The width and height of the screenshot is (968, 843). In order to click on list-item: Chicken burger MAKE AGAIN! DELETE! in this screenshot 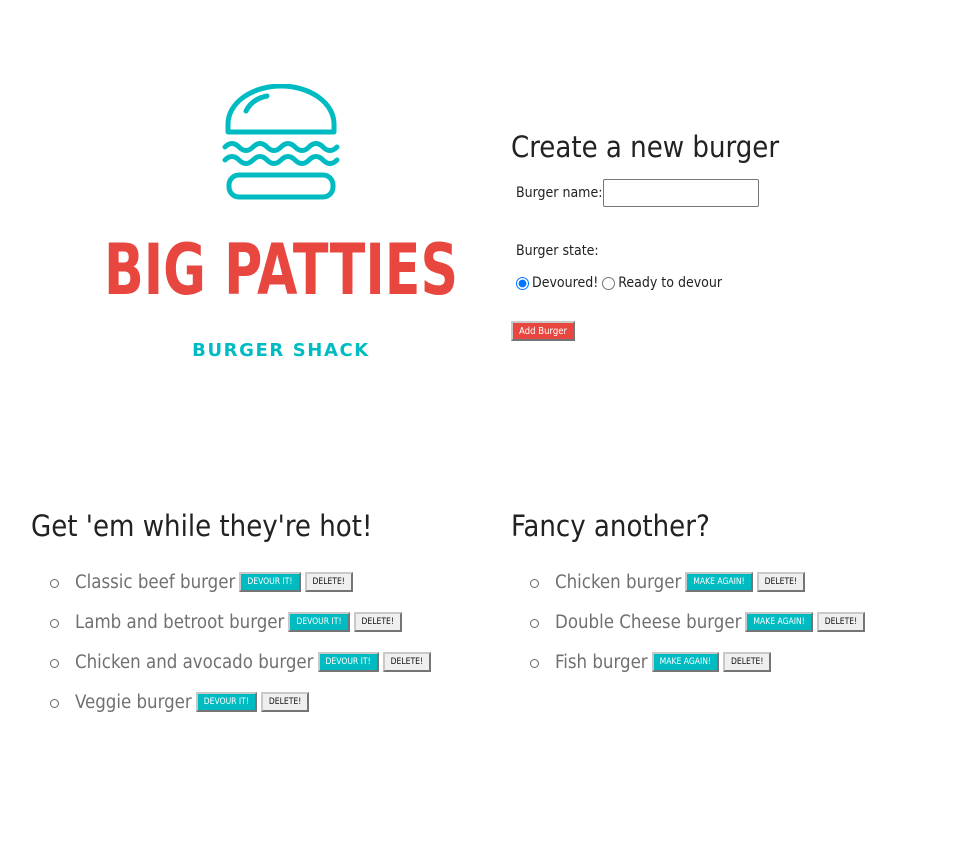, I will do `click(699, 582)`.